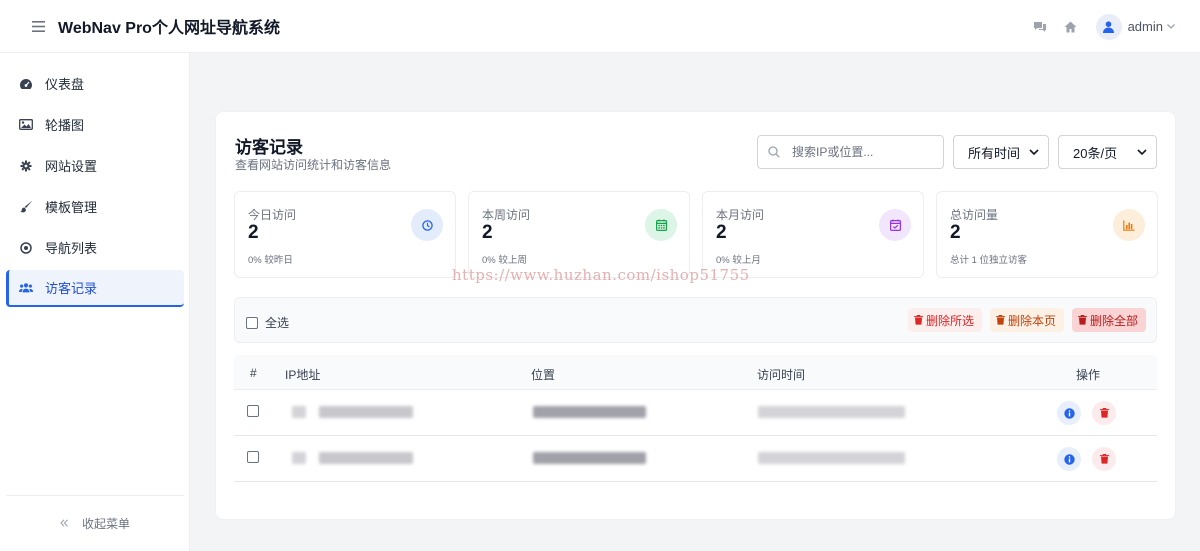  I want to click on column-header: 访问时间, so click(781, 375).